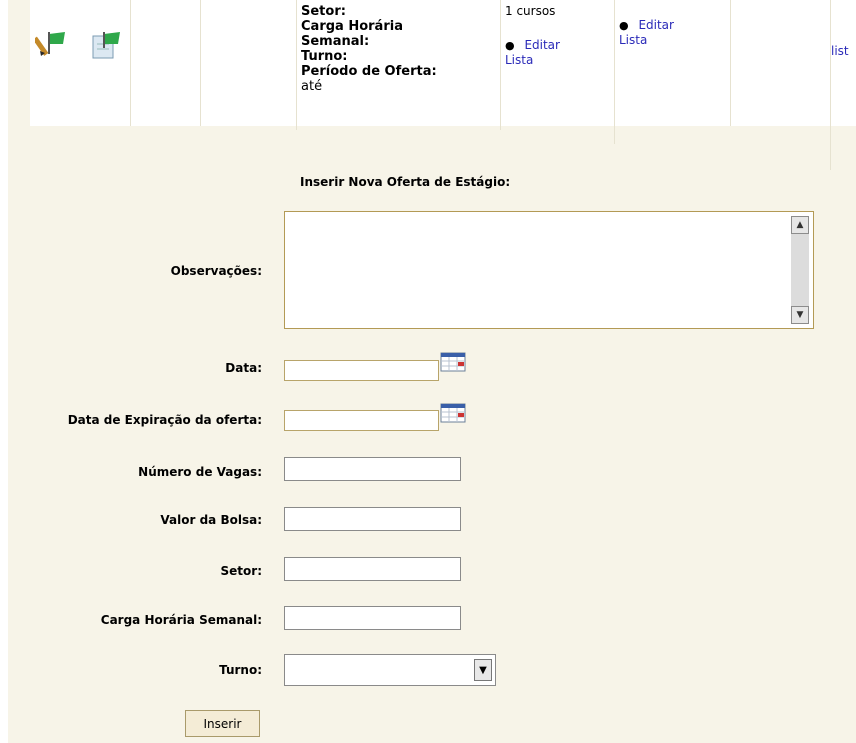  Describe the element at coordinates (372, 469) in the screenshot. I see `numero-vagas-input` at that location.